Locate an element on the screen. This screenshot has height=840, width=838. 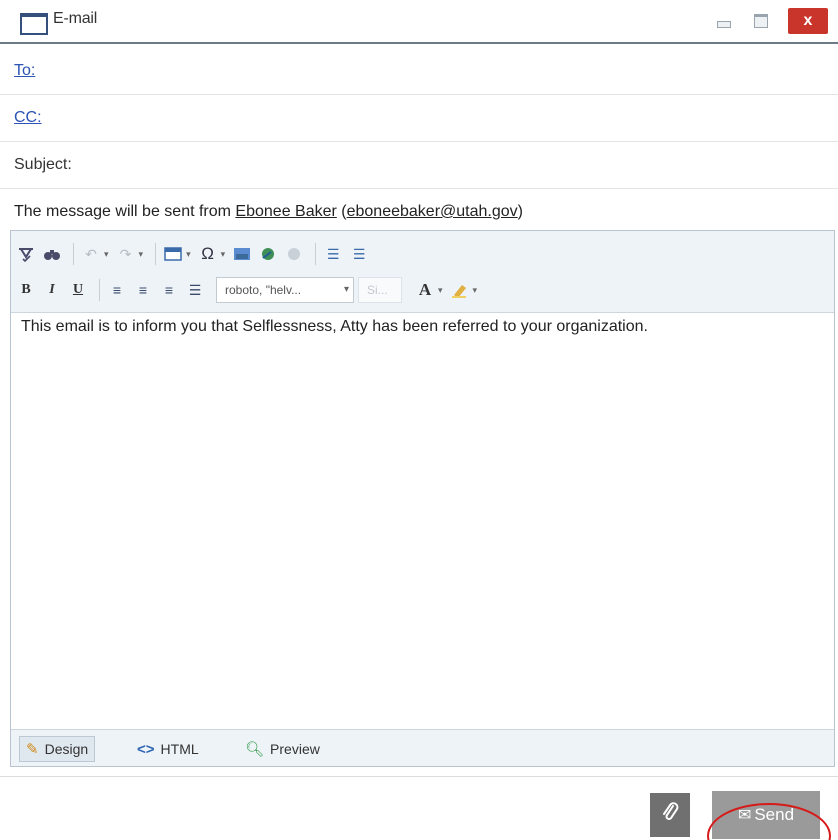
justify-icon: ☰ is located at coordinates (195, 290).